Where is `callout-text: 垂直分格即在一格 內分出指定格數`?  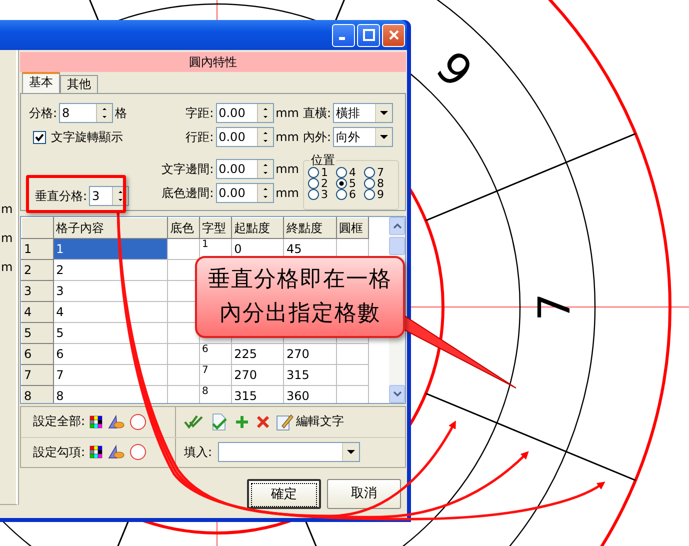 callout-text: 垂直分格即在一格 內分出指定格數 is located at coordinates (300, 297).